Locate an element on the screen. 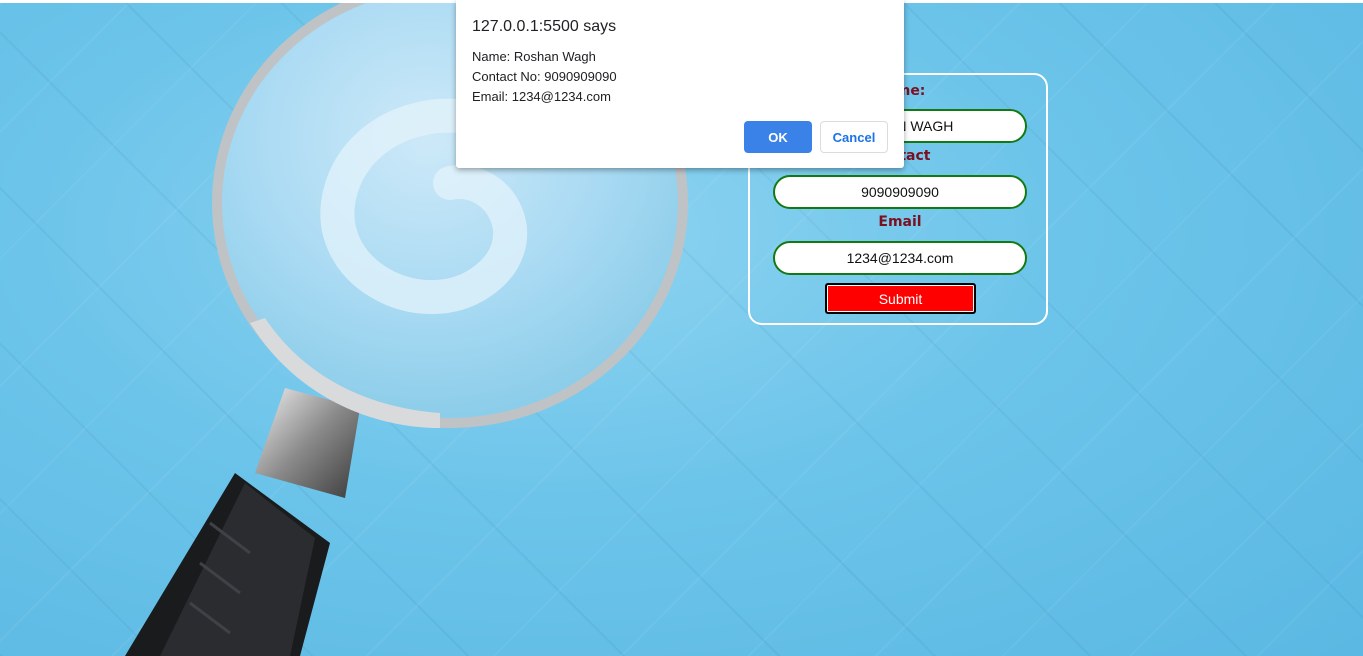 This screenshot has width=1363, height=656. email-input is located at coordinates (900, 258).